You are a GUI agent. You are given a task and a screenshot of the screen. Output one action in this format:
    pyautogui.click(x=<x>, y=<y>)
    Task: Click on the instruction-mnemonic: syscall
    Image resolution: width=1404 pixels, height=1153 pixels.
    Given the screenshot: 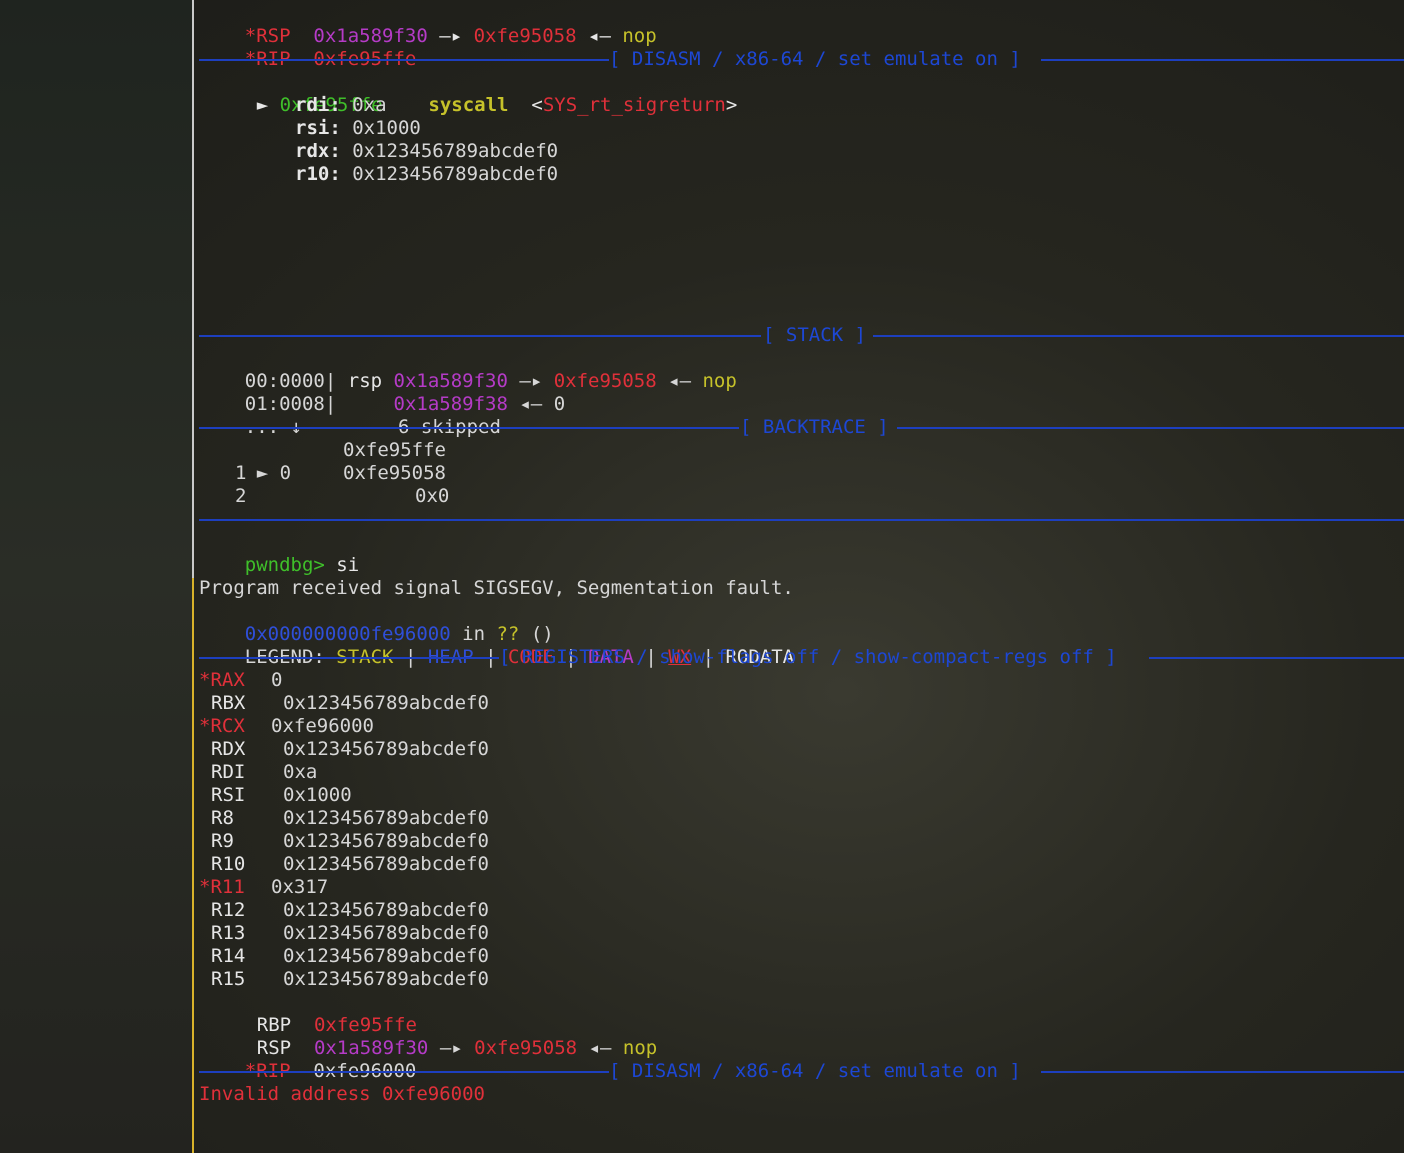 What is the action you would take?
    pyautogui.click(x=468, y=105)
    